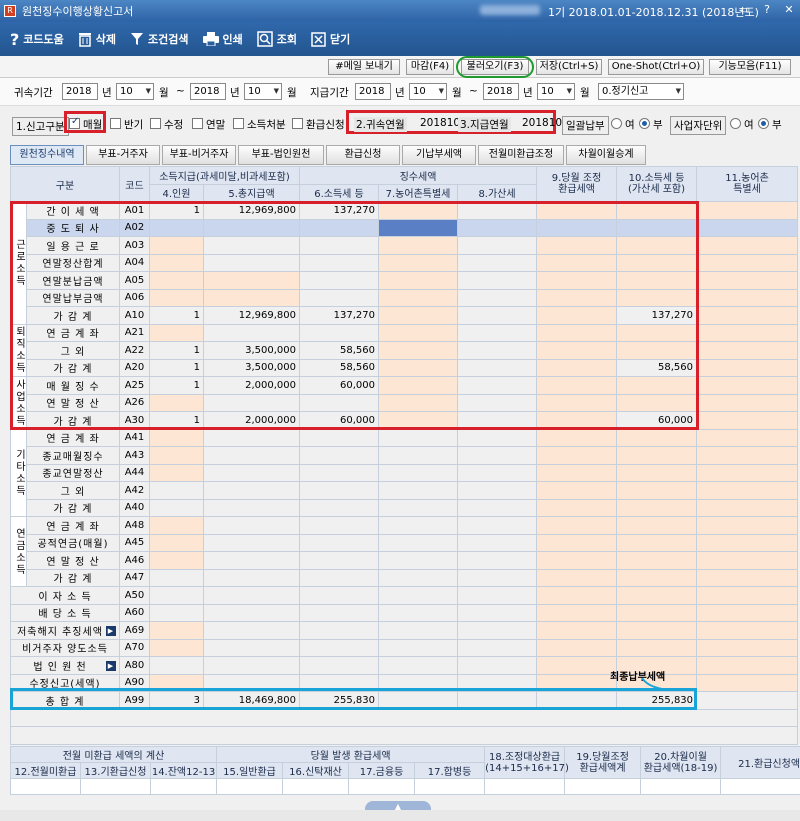 The image size is (800, 821). I want to click on table-row: 연금소득 연 금 계 좌 A48, so click(404, 551).